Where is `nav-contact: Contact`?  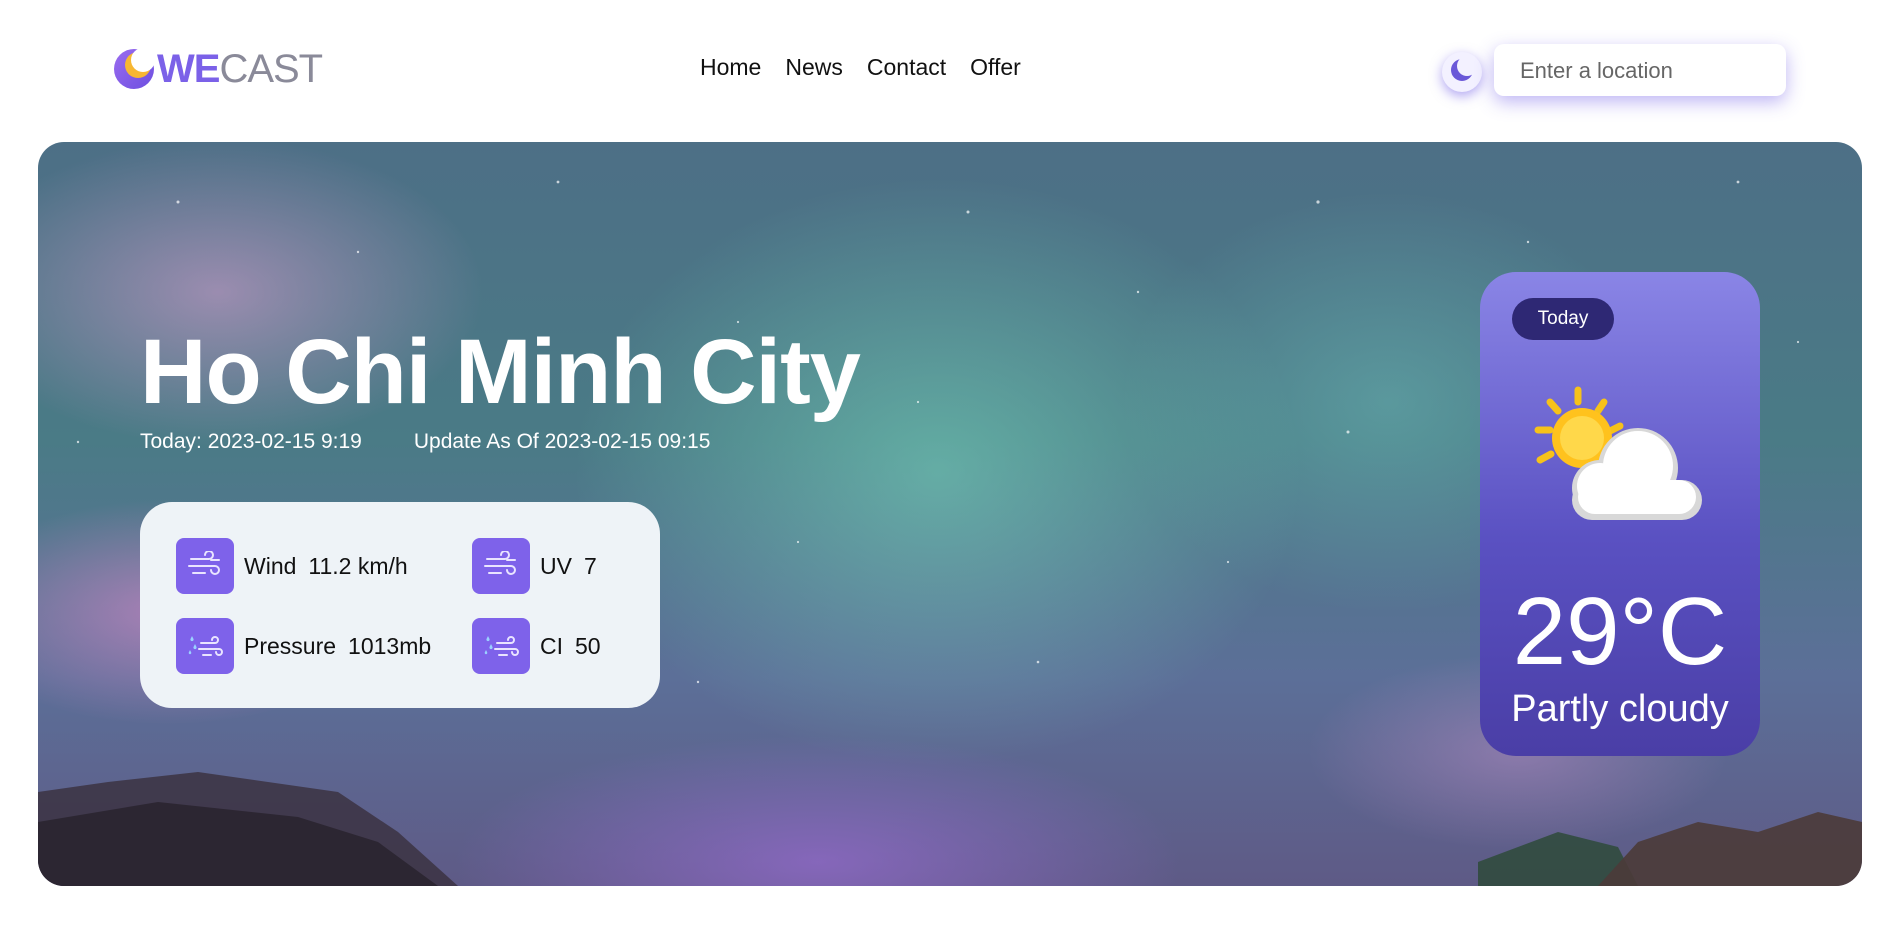 nav-contact: Contact is located at coordinates (906, 67).